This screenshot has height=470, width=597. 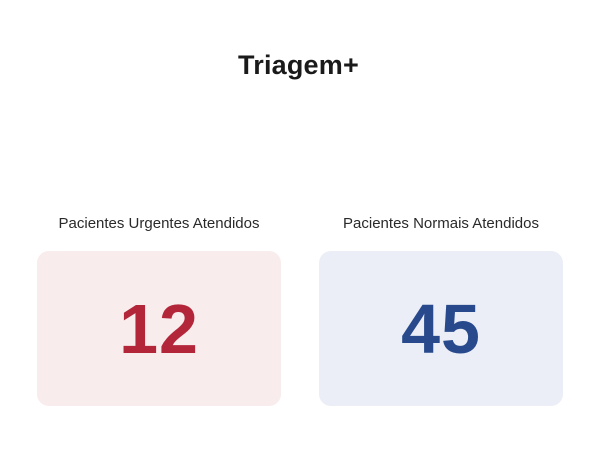 What do you see at coordinates (298, 65) in the screenshot?
I see `app-title: Triagem+` at bounding box center [298, 65].